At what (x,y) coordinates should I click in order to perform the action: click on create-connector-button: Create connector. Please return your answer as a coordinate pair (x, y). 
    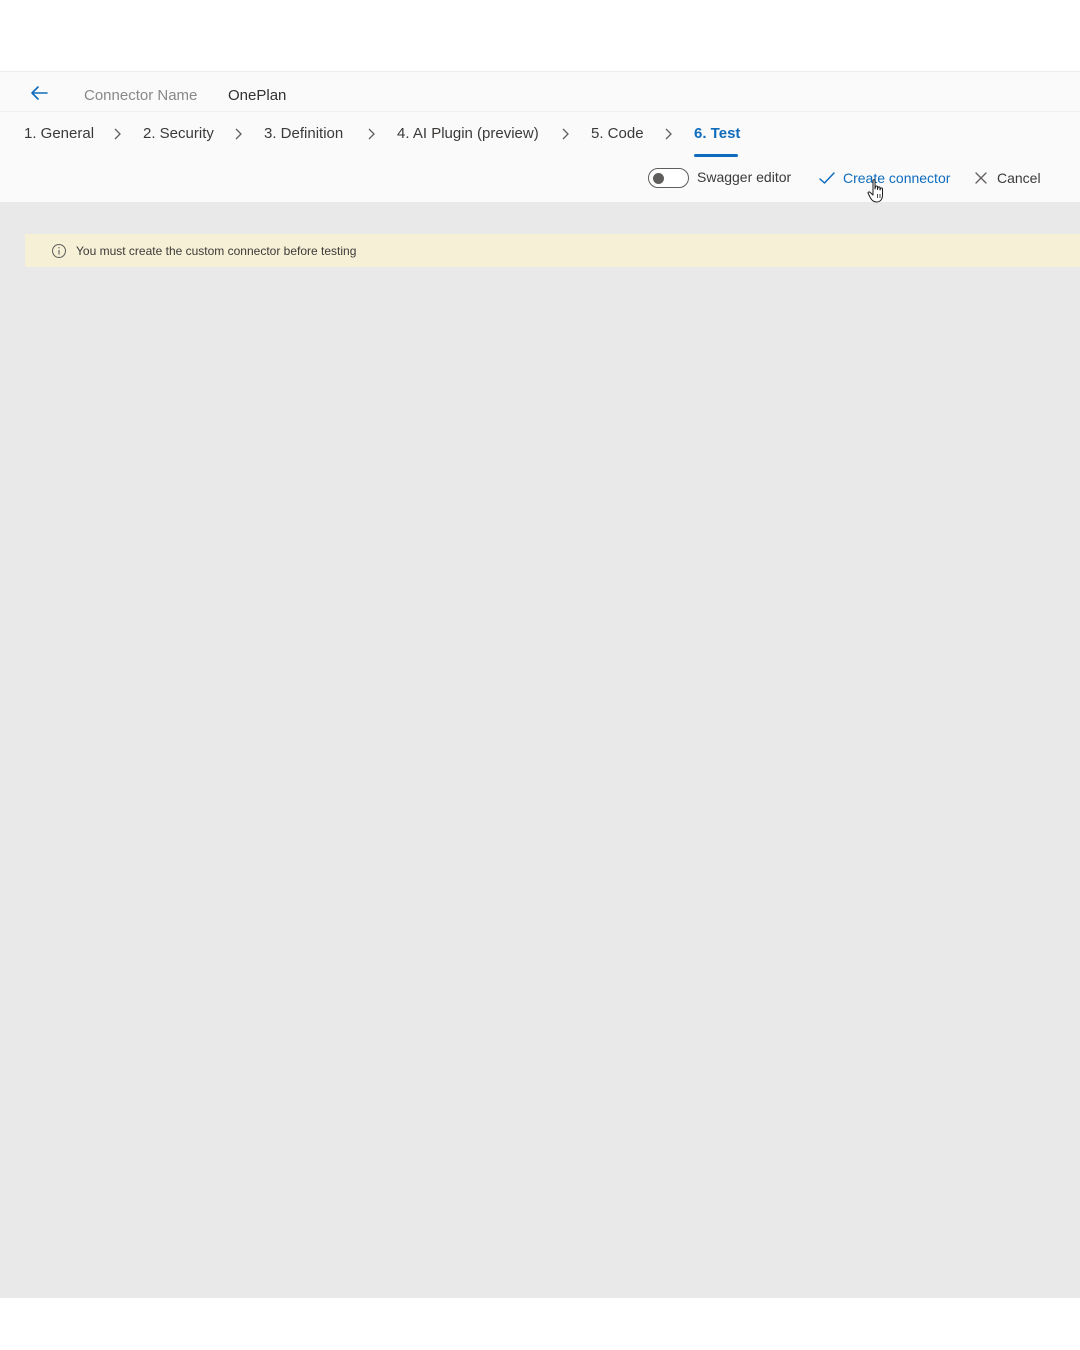
    Looking at the image, I should click on (884, 178).